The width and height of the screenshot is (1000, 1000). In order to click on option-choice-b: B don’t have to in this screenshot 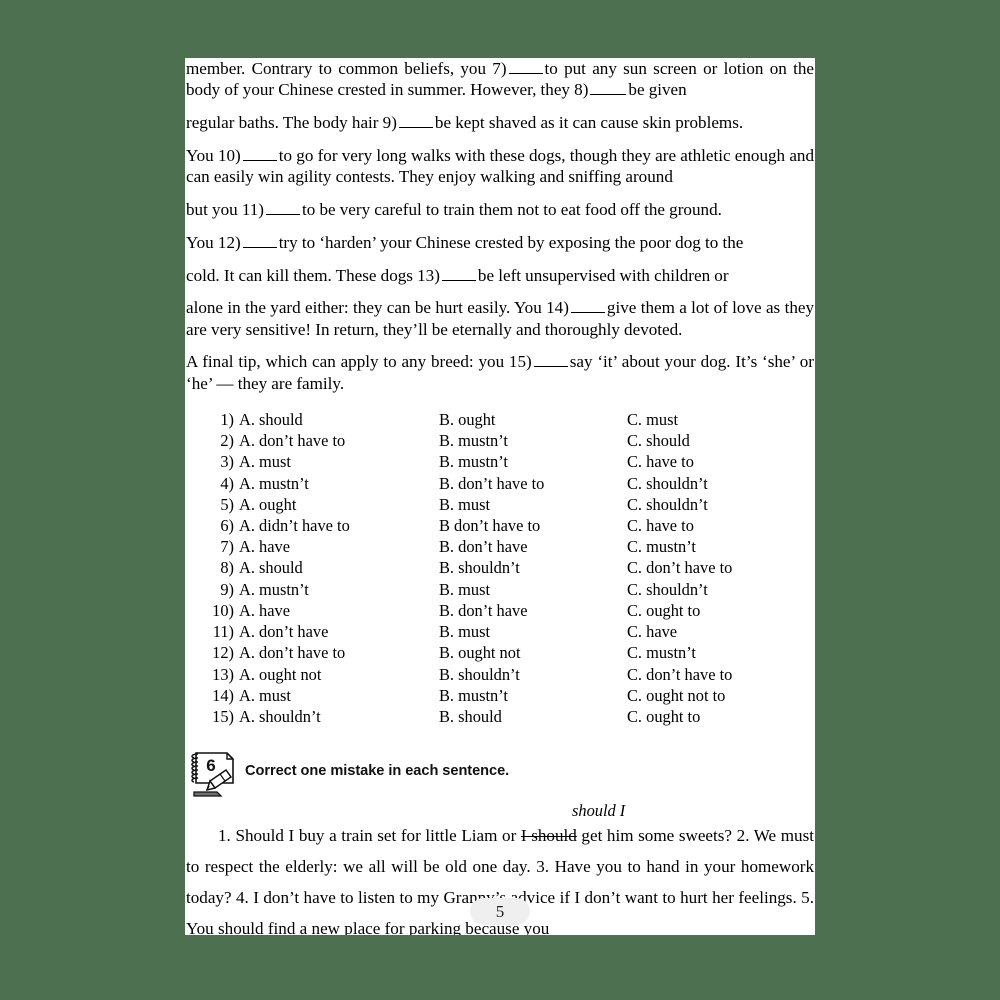, I will do `click(533, 525)`.